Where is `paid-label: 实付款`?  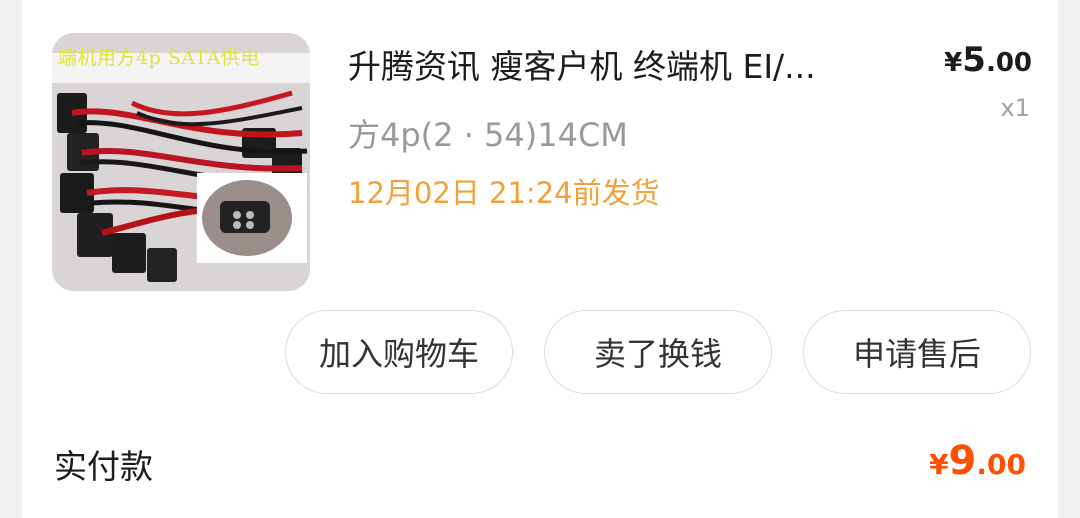
paid-label: 实付款 is located at coordinates (103, 466).